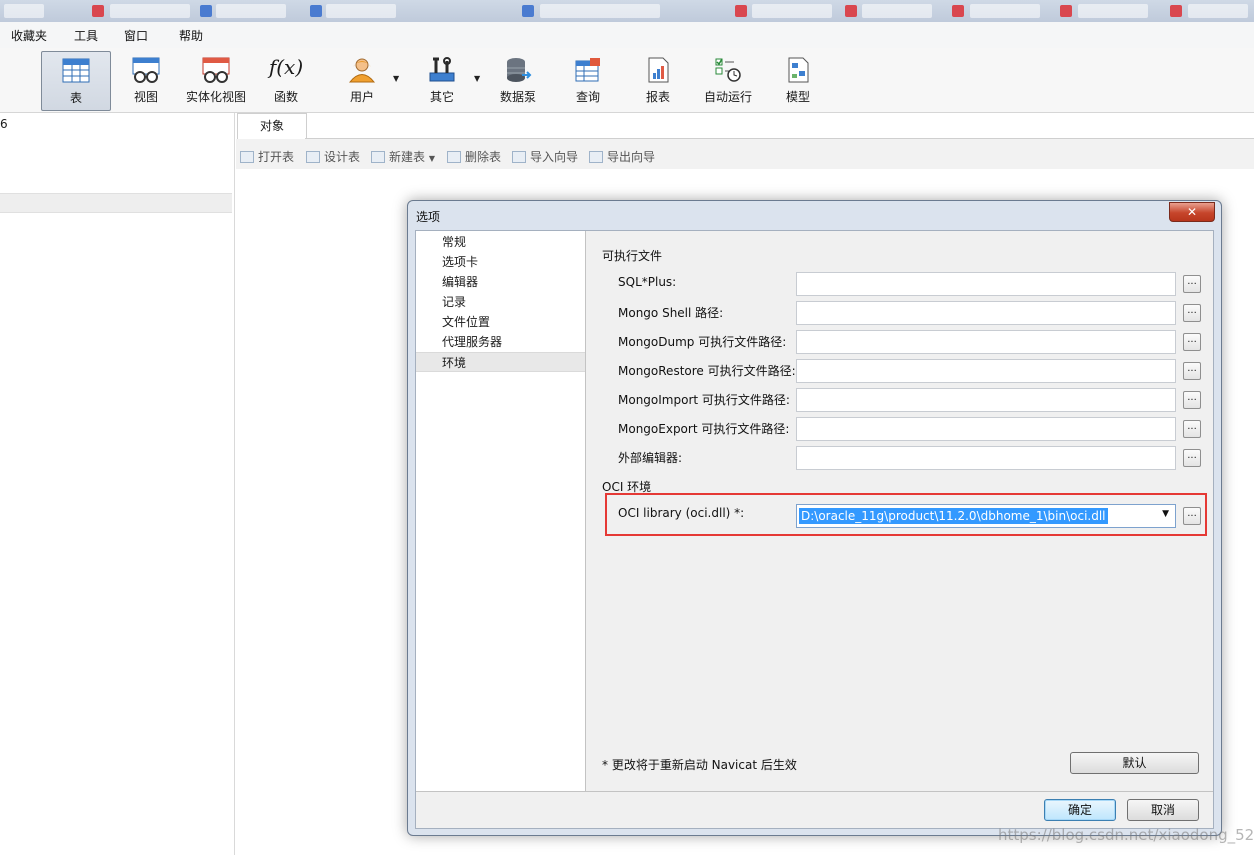 Image resolution: width=1254 pixels, height=855 pixels. What do you see at coordinates (216, 70) in the screenshot?
I see `materialized-view-icon` at bounding box center [216, 70].